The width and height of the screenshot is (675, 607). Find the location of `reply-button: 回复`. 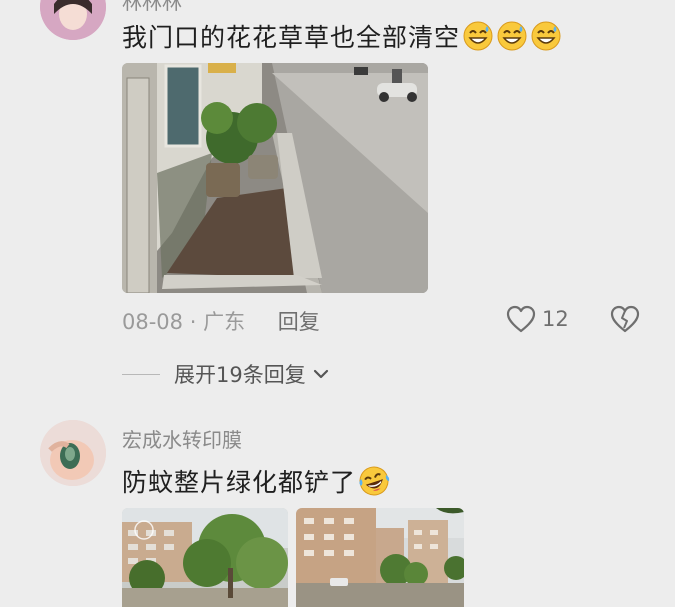

reply-button: 回复 is located at coordinates (299, 322).